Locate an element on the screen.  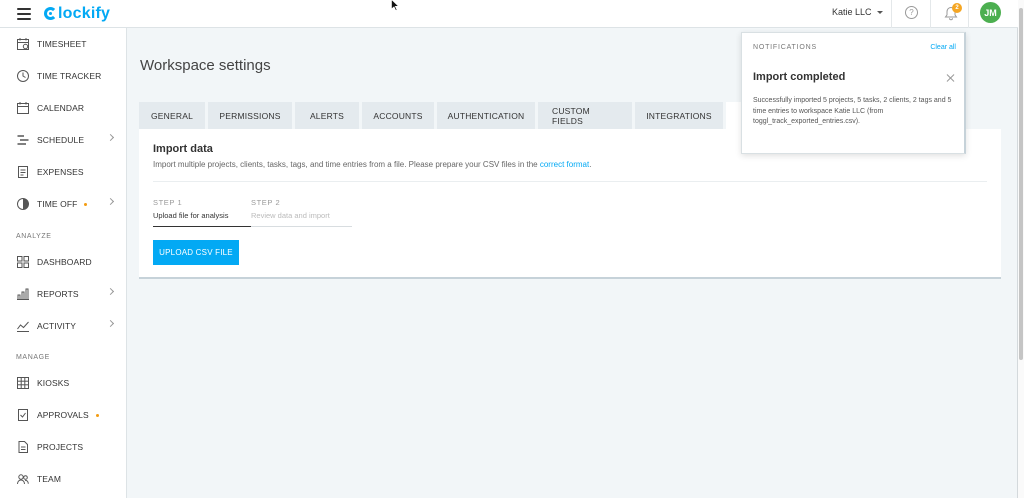
sidebar-item-approvals: APPROVALS is located at coordinates (63, 415).